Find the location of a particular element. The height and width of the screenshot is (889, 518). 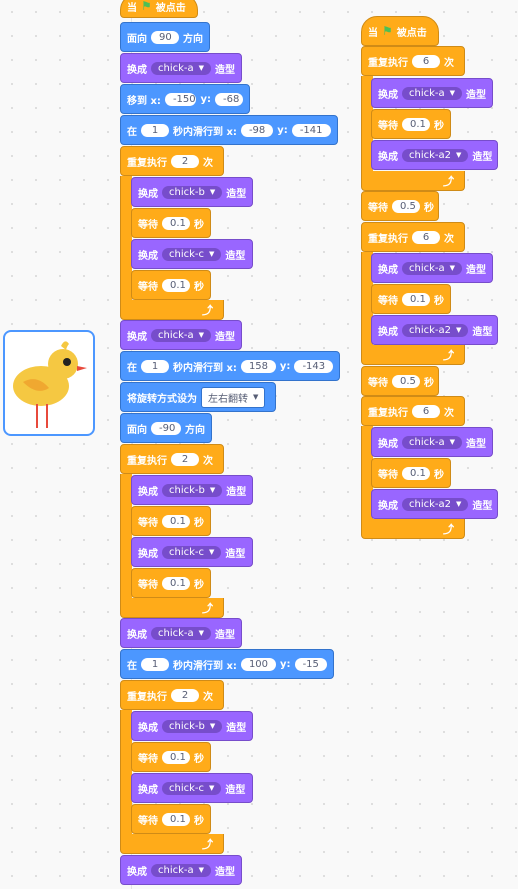

direction-input: 90 is located at coordinates (165, 37).